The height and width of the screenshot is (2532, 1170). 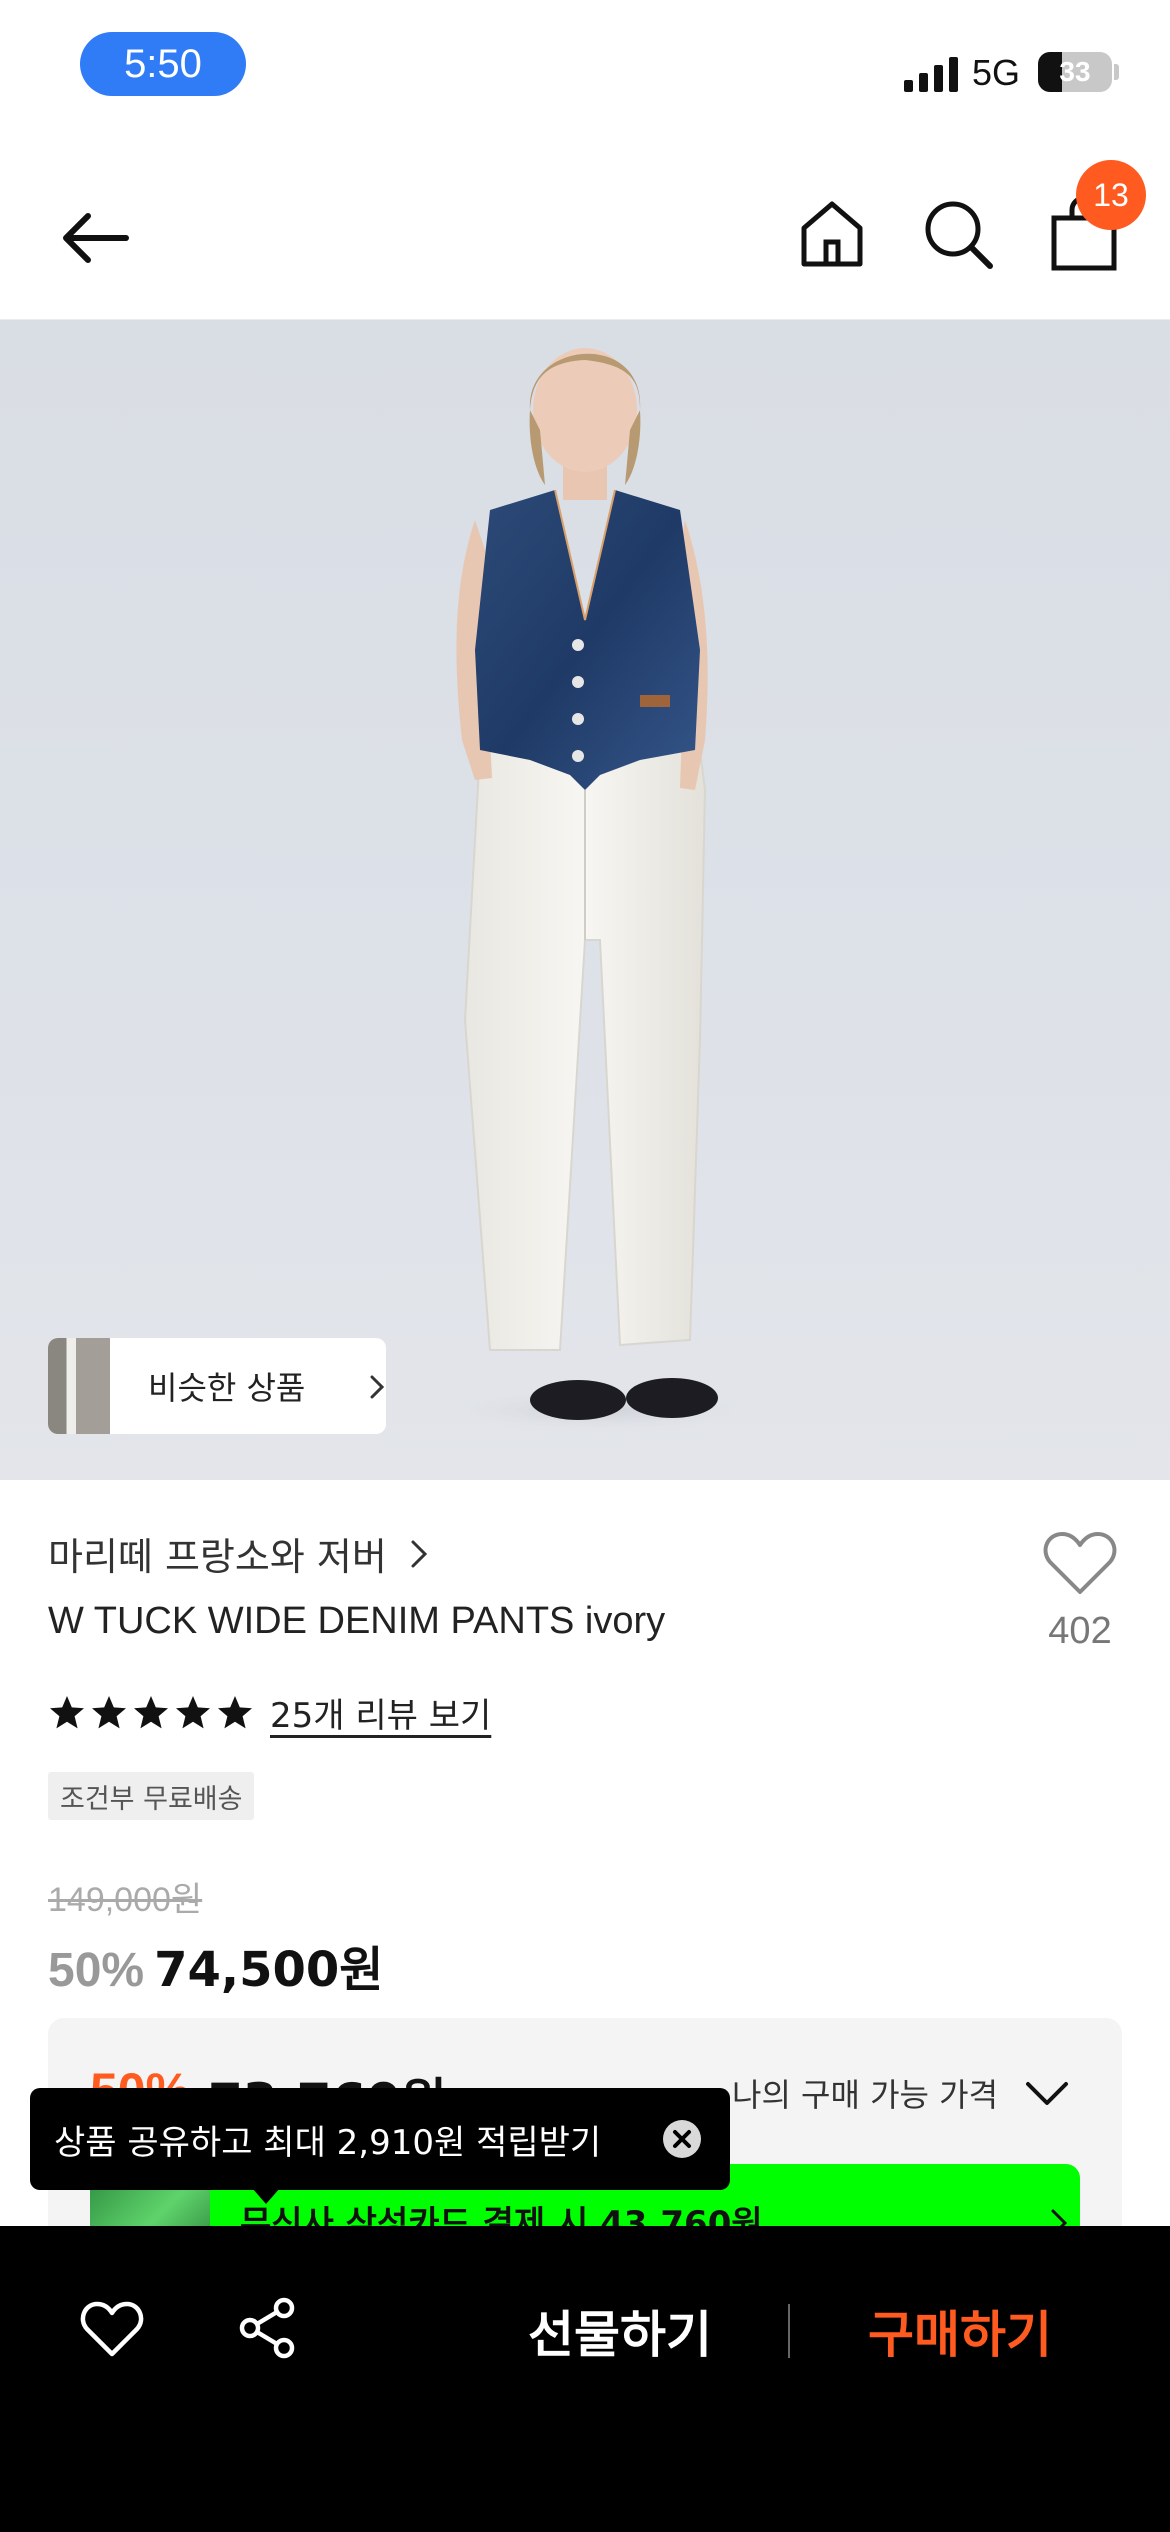 I want to click on battery-icon: 33, so click(x=1075, y=72).